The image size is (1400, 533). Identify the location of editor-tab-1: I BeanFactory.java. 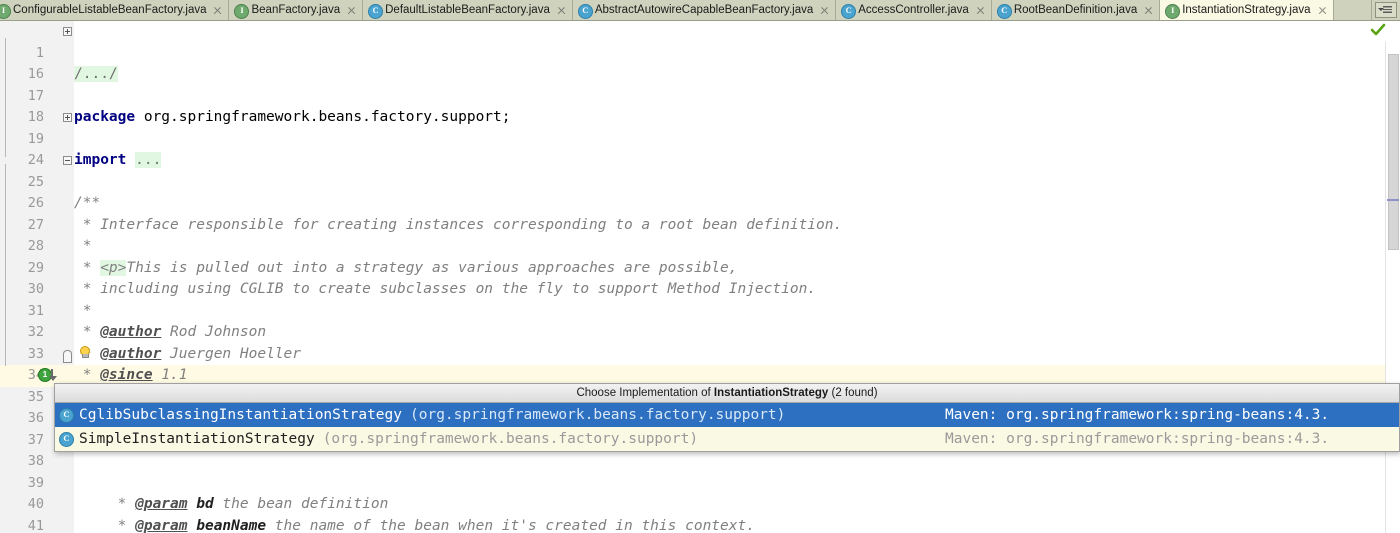
(296, 10).